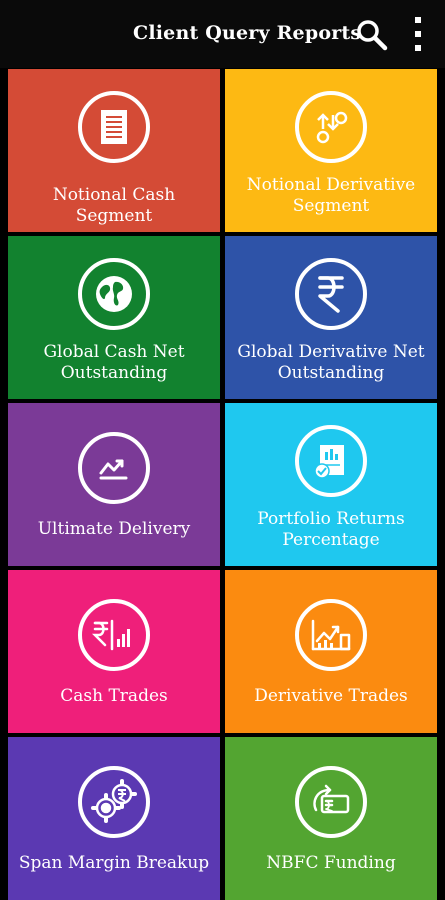  I want to click on page-title: Client Query Reports, so click(247, 33).